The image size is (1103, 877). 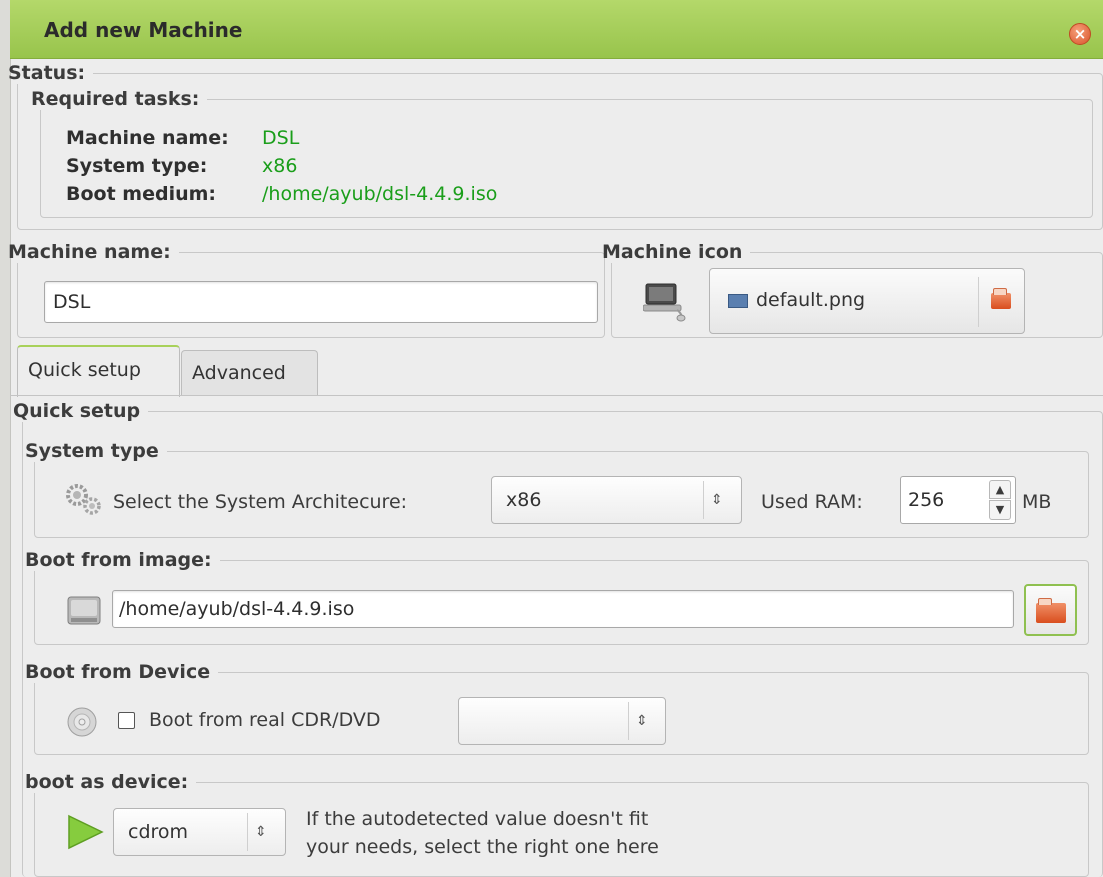 I want to click on ram-spin-up: ▲, so click(x=1000, y=489).